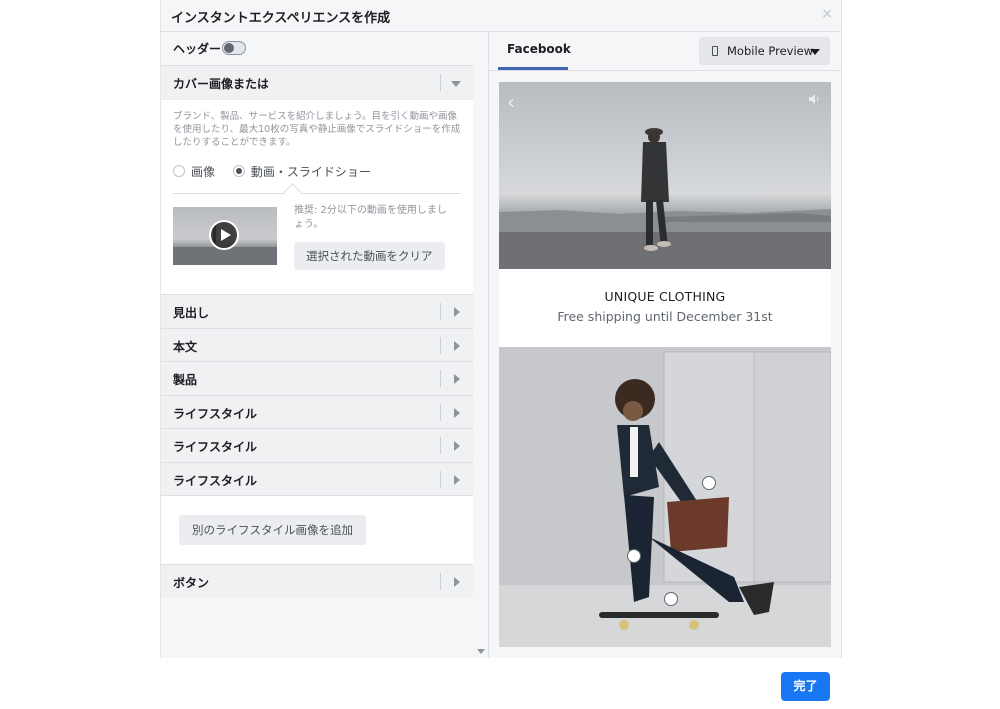 This screenshot has height=709, width=1000. I want to click on section-products: 製品, so click(317, 378).